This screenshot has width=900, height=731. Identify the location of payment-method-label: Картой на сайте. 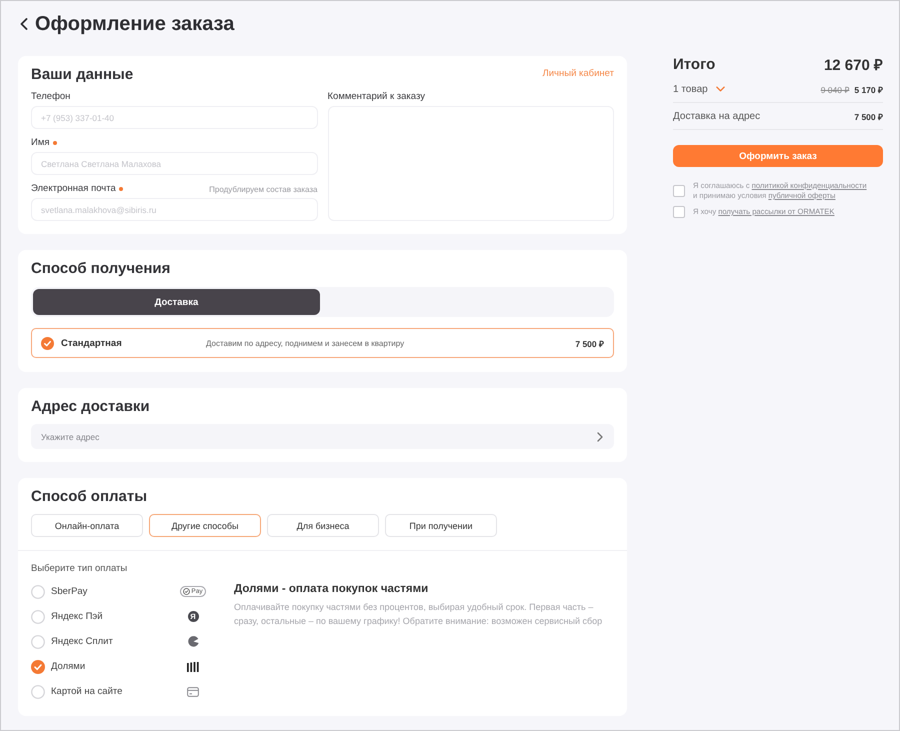
(115, 691).